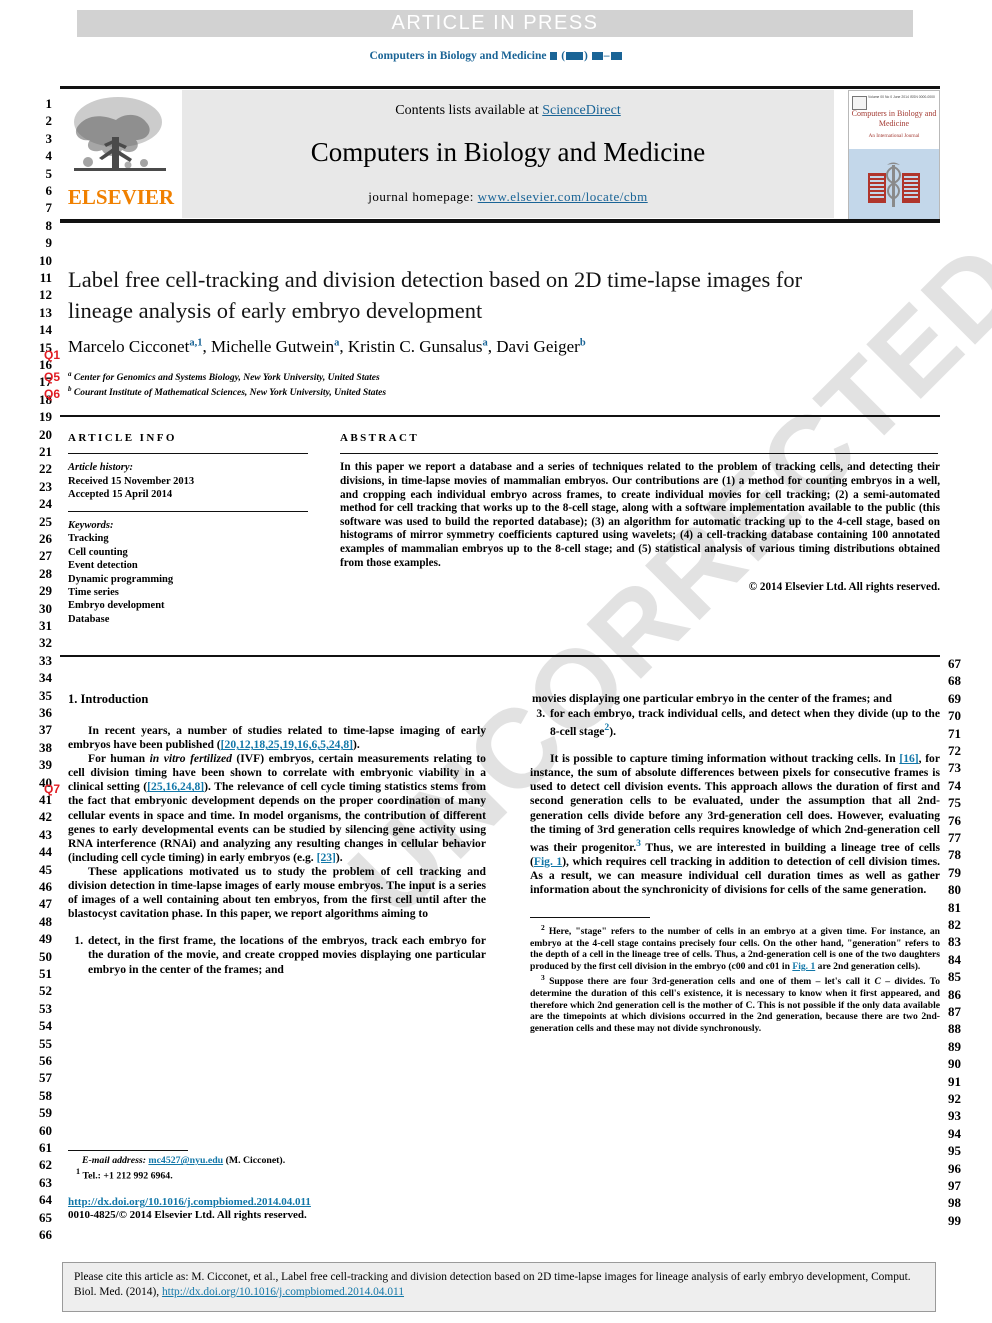 Image resolution: width=992 pixels, height=1323 pixels. Describe the element at coordinates (590, 917) in the screenshot. I see `footnote-rule-right` at that location.